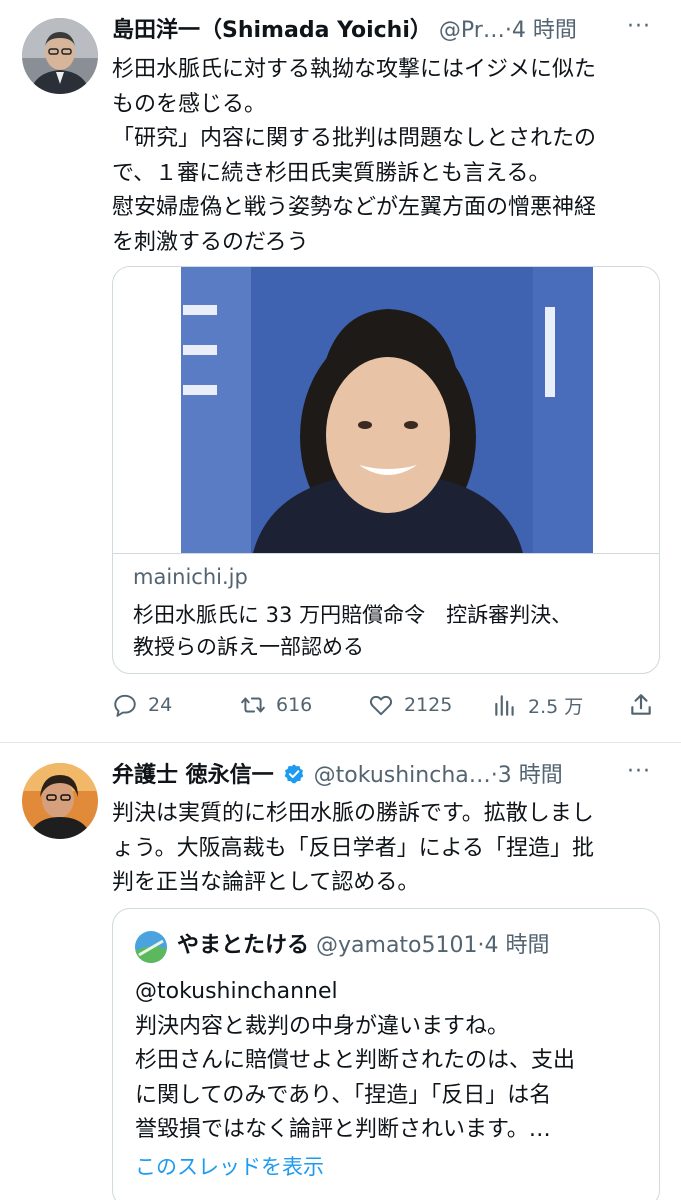  What do you see at coordinates (381, 705) in the screenshot?
I see `heart-icon` at bounding box center [381, 705].